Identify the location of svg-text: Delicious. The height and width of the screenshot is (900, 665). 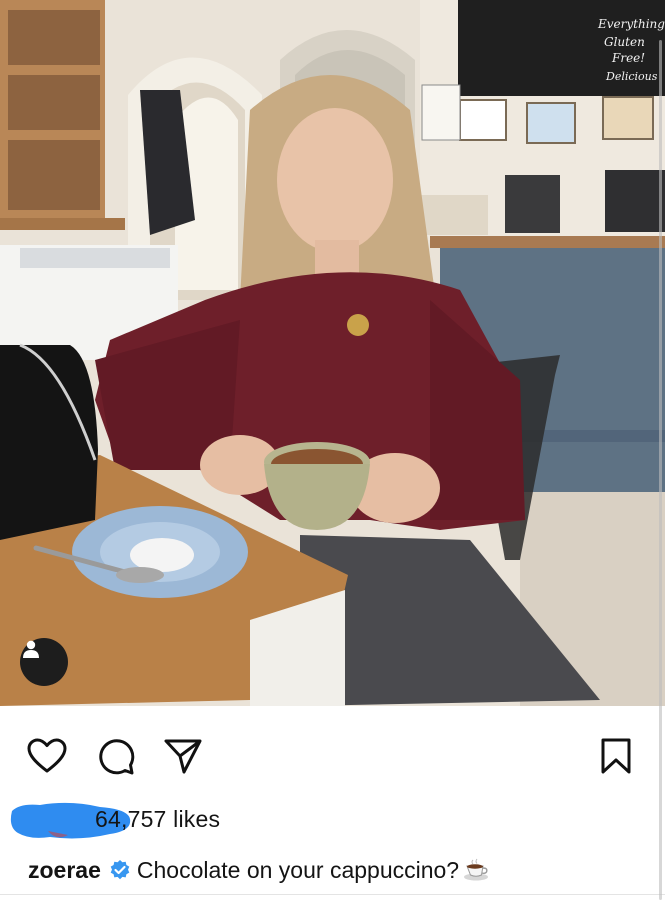
(631, 76).